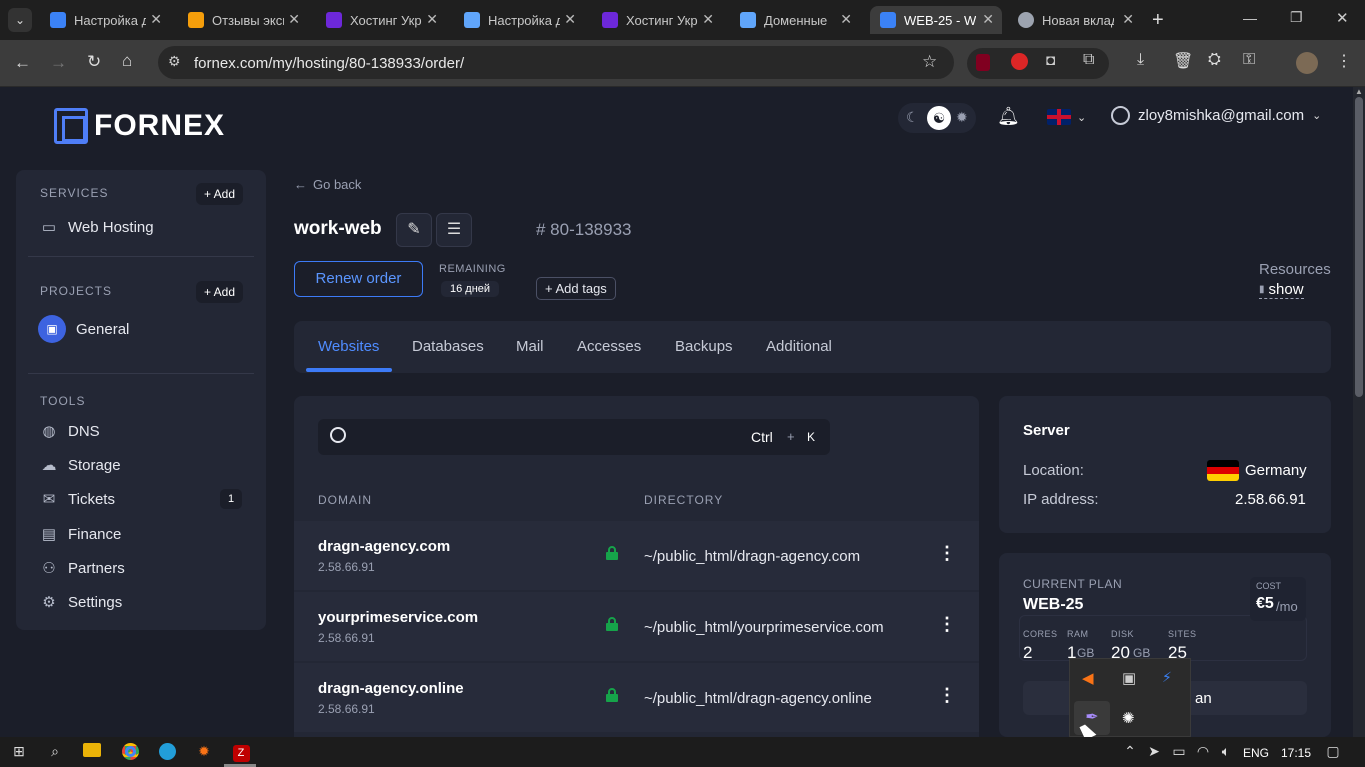 The width and height of the screenshot is (1365, 767). I want to click on add-project-button: + Add, so click(220, 292).